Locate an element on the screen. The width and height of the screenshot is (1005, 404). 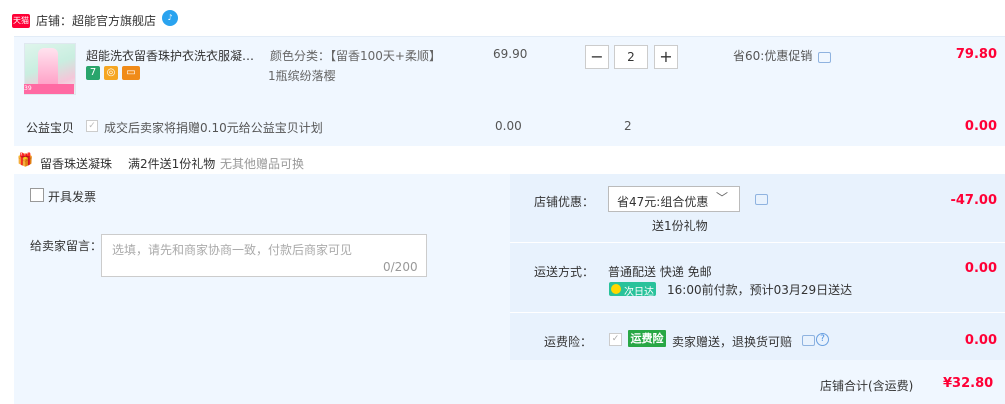
insurance-label: 运费险： is located at coordinates (568, 342).